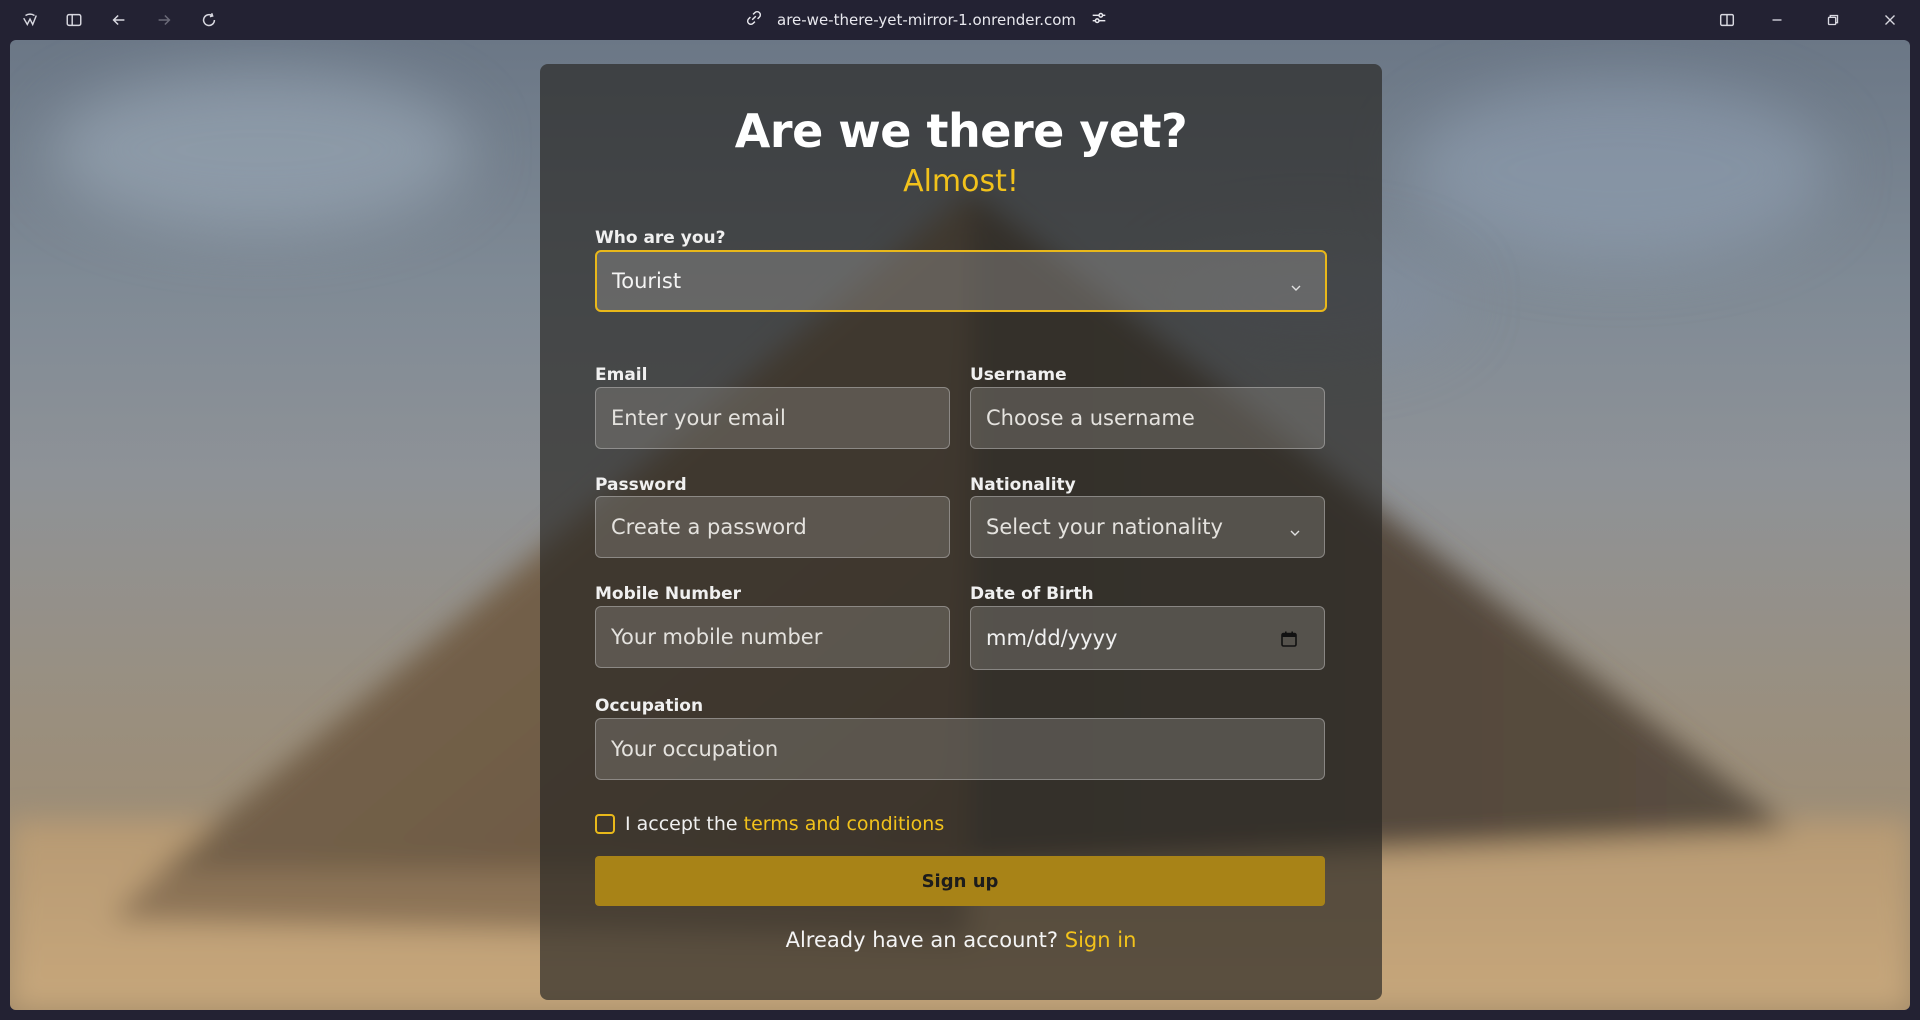  I want to click on email-field: Enter your email, so click(772, 418).